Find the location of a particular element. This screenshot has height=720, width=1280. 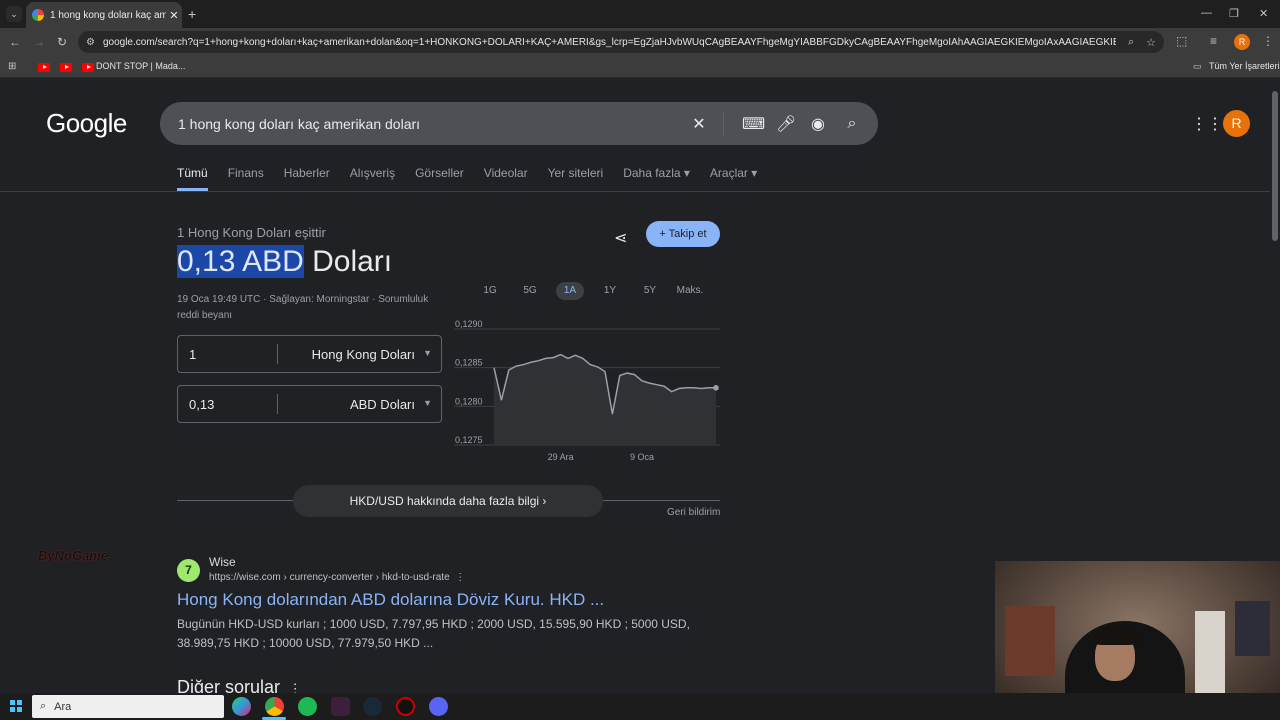

range-option: 1Y is located at coordinates (610, 291).